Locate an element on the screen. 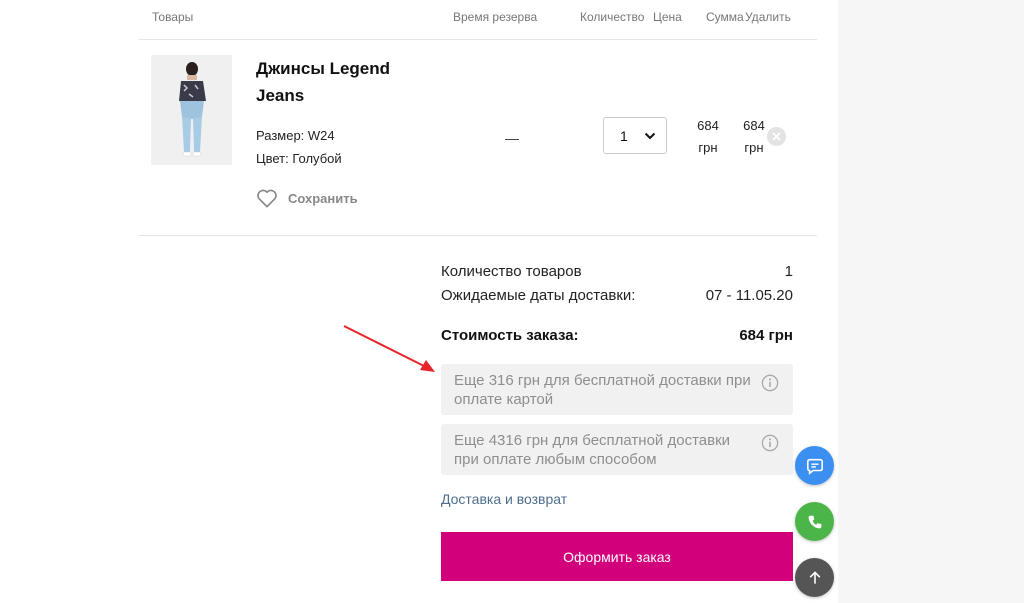 This screenshot has width=1024, height=603. header-products: Товары is located at coordinates (173, 17).